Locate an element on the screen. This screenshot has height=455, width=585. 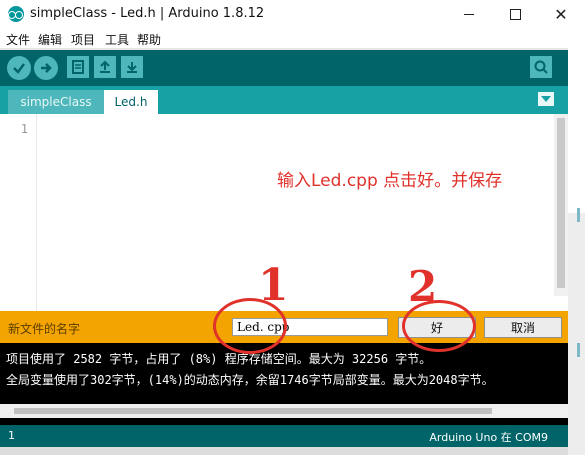
line-number: 1 is located at coordinates (24, 129).